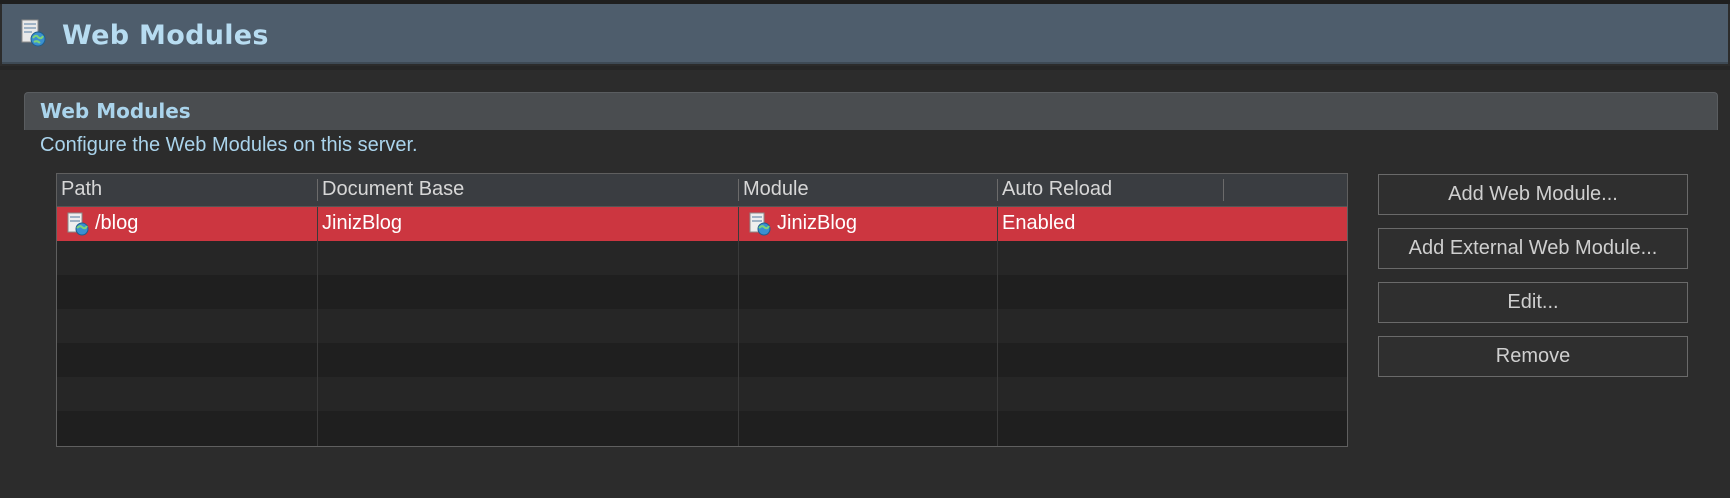 The width and height of the screenshot is (1730, 498). What do you see at coordinates (165, 35) in the screenshot?
I see `page-title: Web Modules` at bounding box center [165, 35].